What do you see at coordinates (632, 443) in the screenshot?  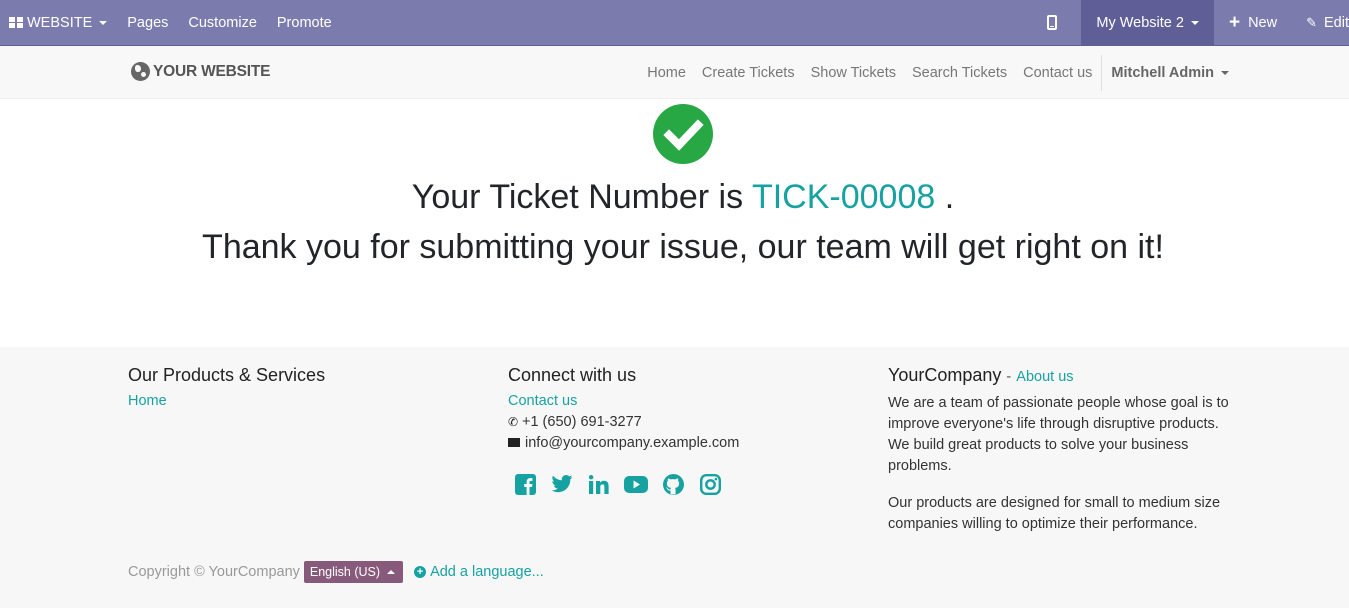 I see `email-address: info@yourcompany.example.com` at bounding box center [632, 443].